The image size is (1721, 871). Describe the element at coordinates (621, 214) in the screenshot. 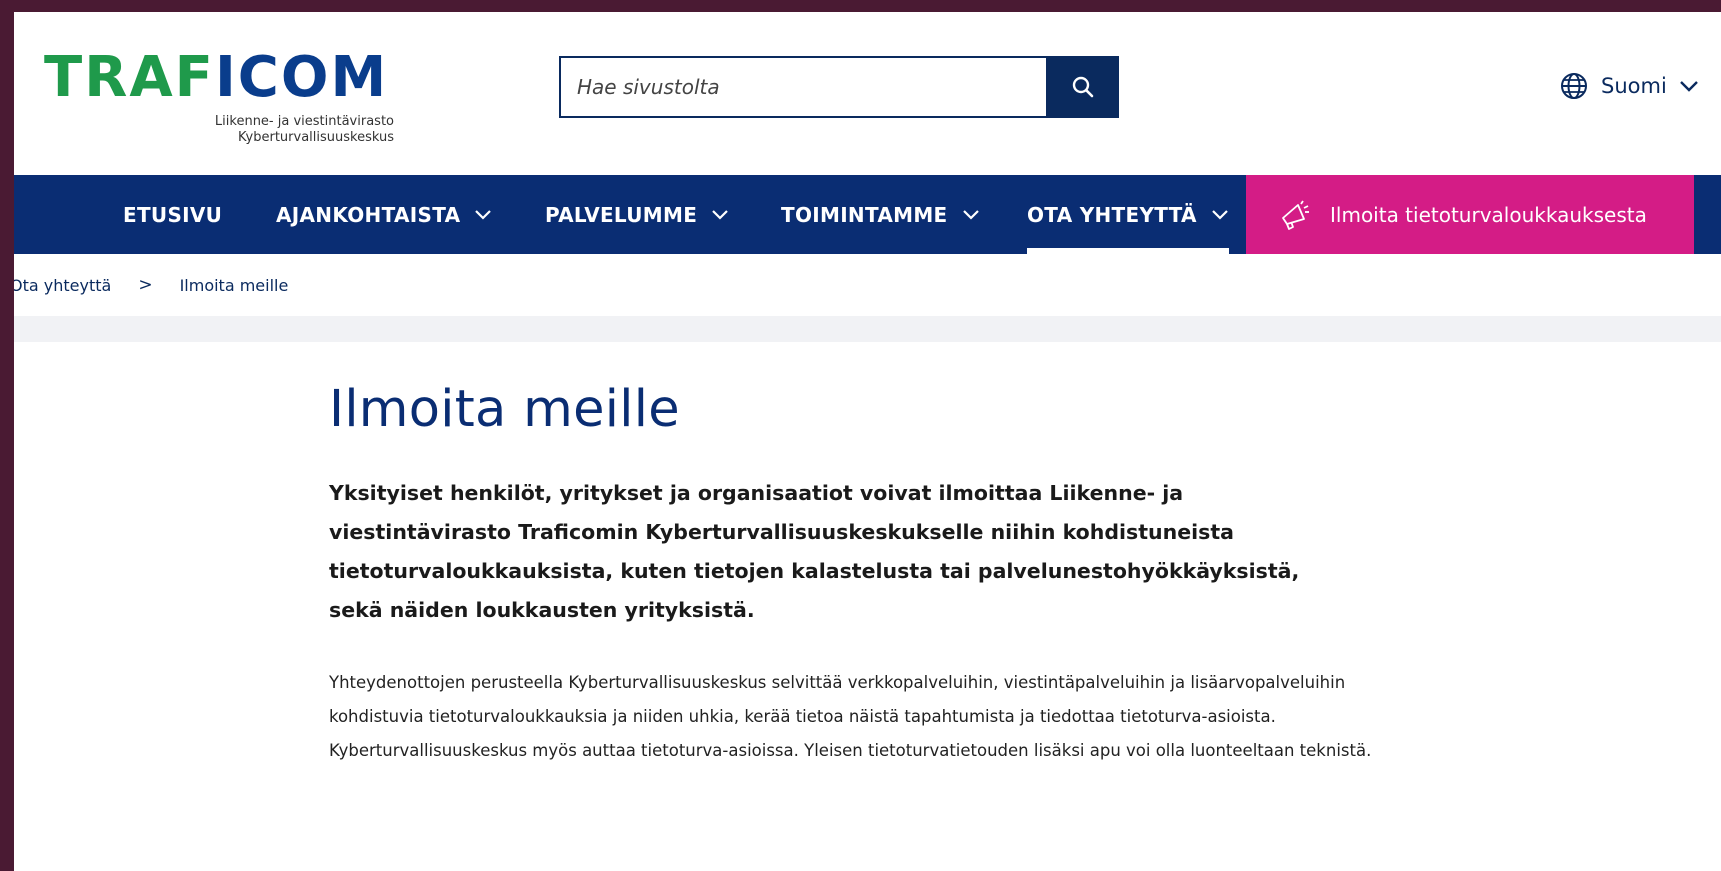

I see `nav-item-label: PALVELUMME` at that location.